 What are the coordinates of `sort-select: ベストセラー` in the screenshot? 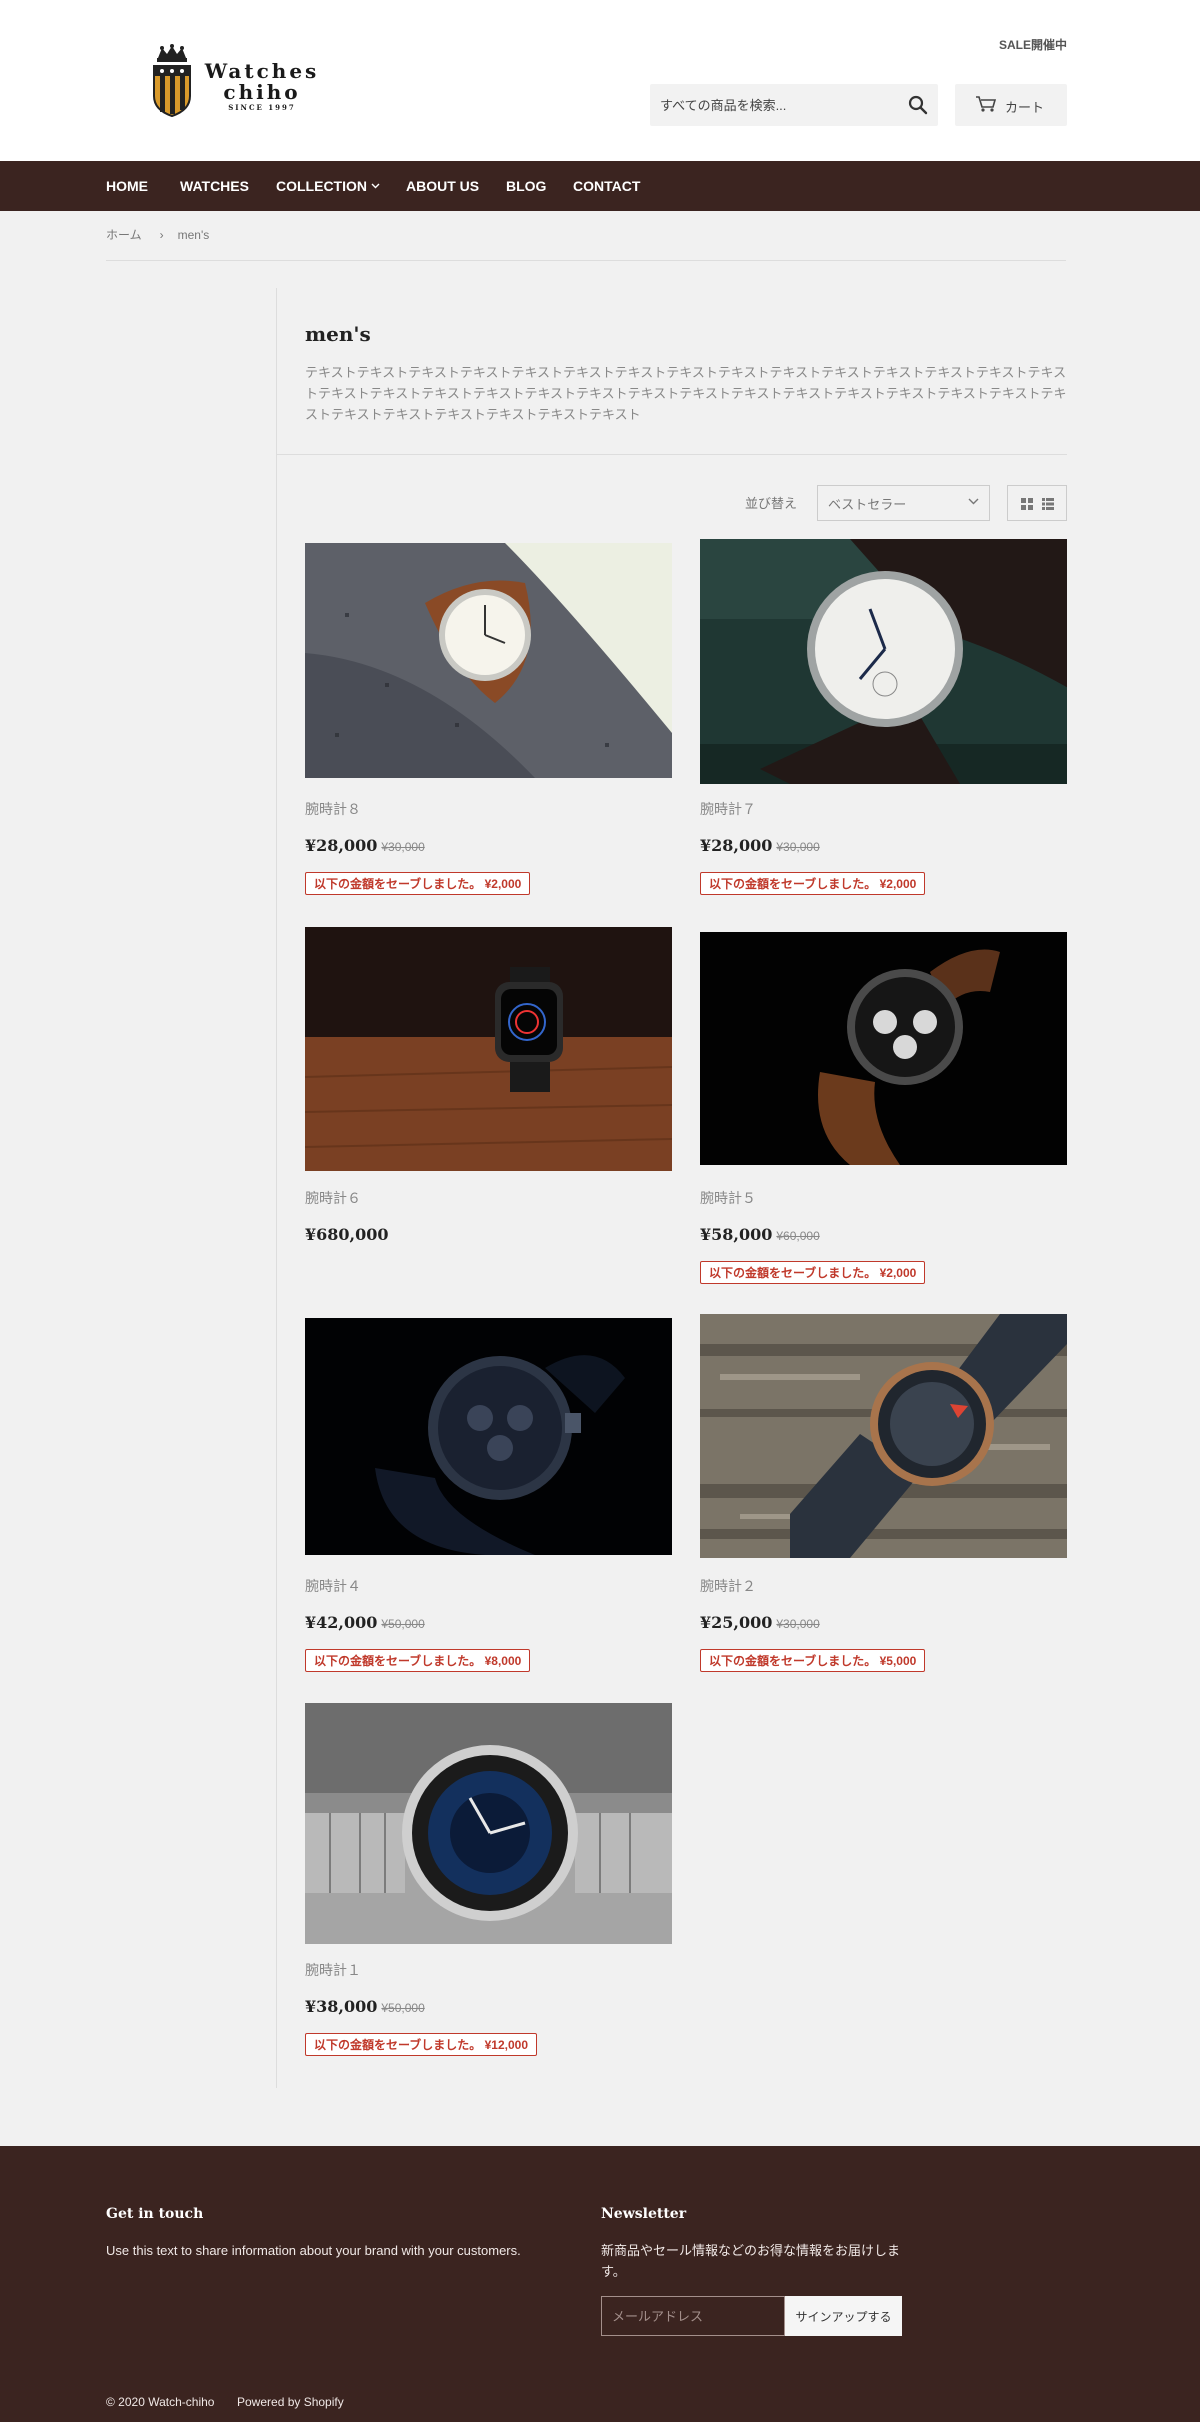 It's located at (903, 503).